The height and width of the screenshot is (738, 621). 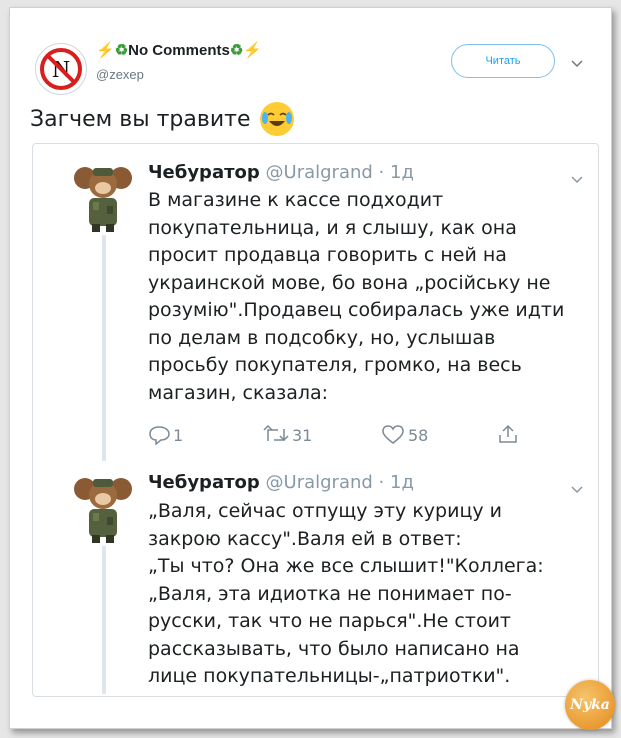 I want to click on tweet-line: „Валя, эта идиотка не понимает по-, so click(x=330, y=593).